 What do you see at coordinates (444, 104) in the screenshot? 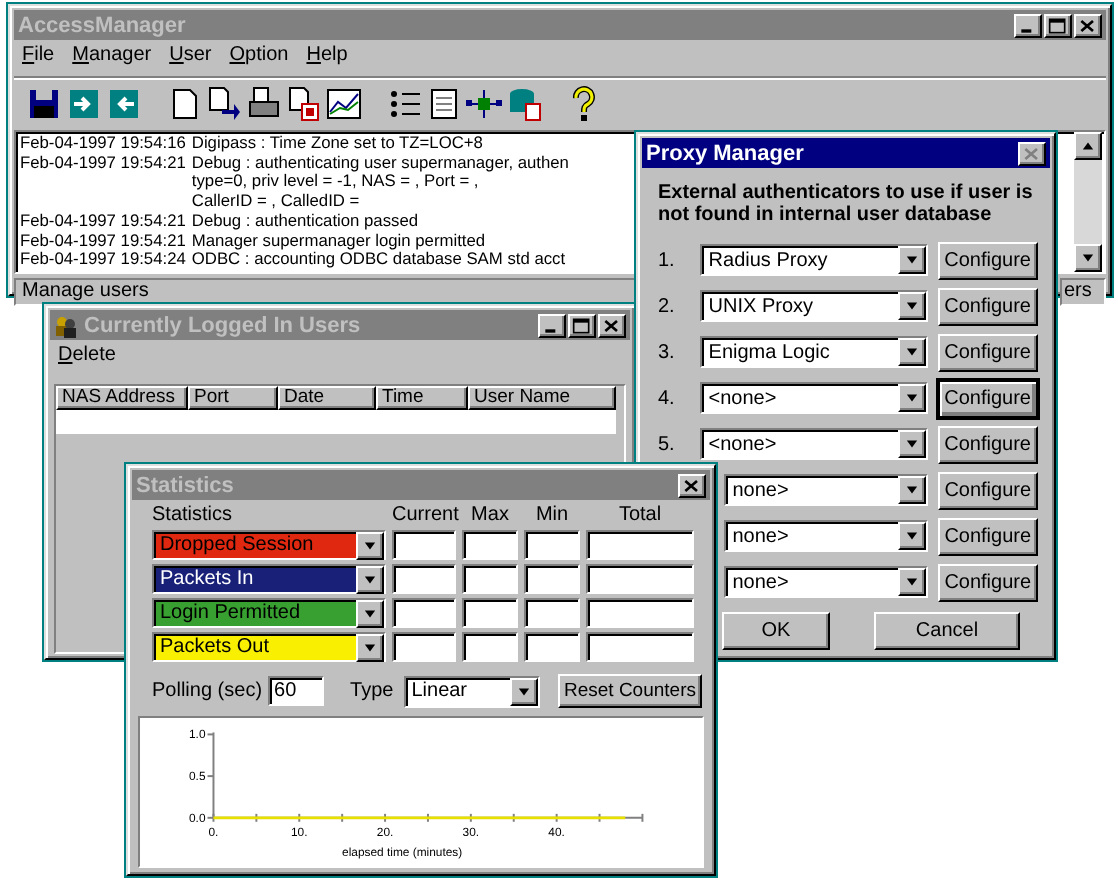
I see `scroll-icon` at bounding box center [444, 104].